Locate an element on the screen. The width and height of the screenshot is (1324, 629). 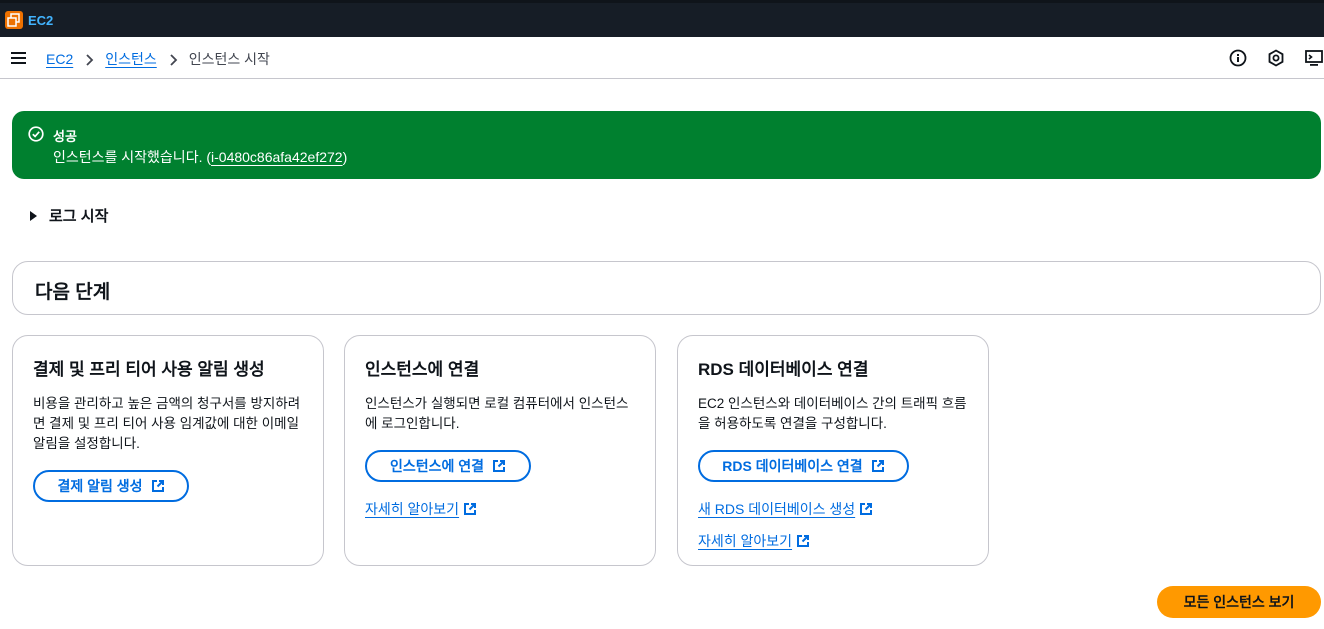
view-all-instances-button: 모든 인스턴스 보기 is located at coordinates (1239, 602).